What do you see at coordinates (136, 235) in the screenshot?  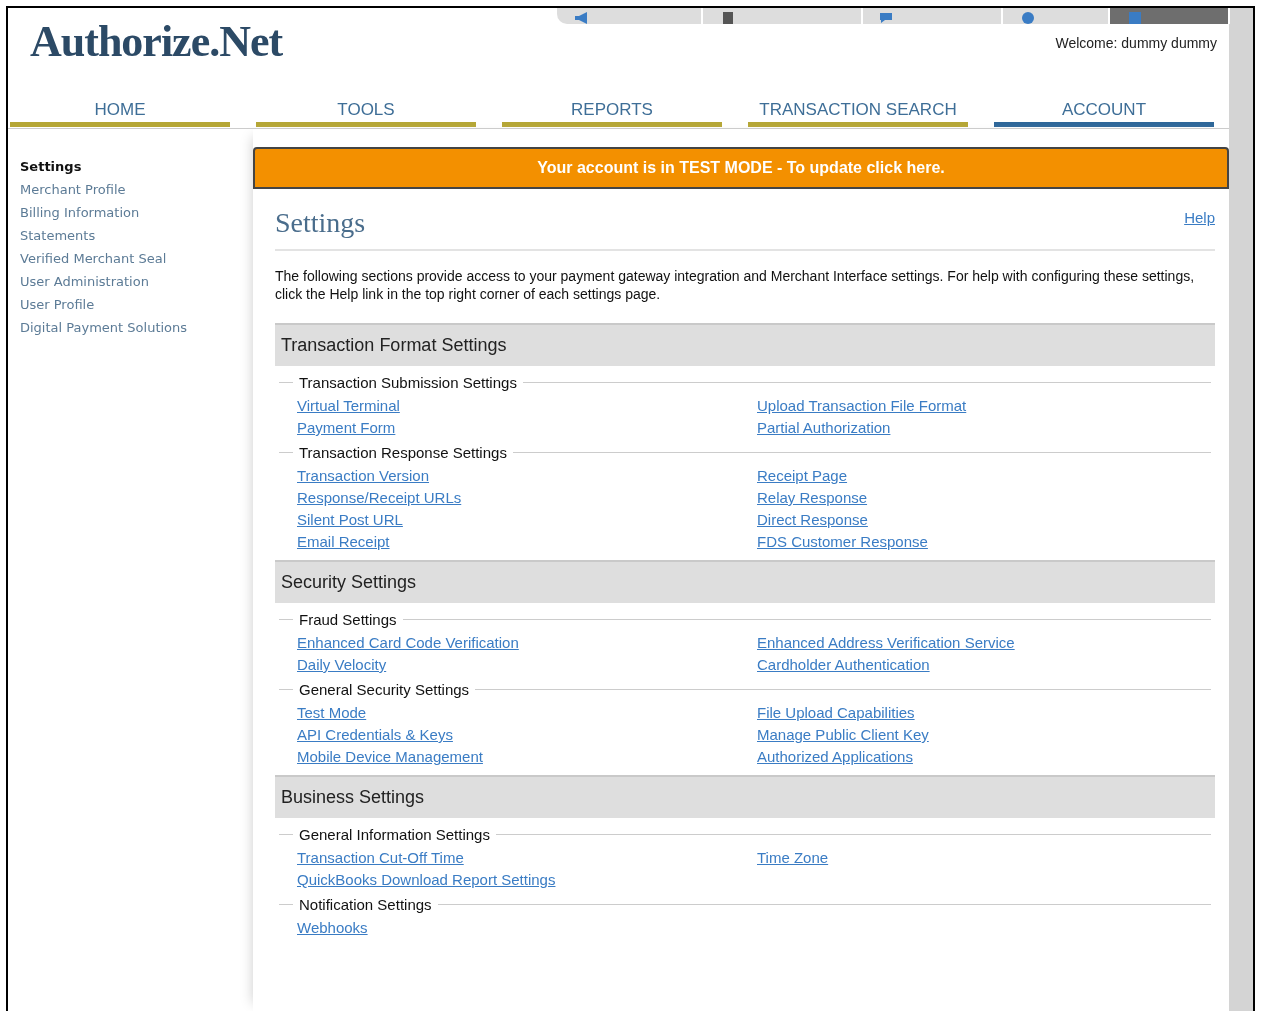 I see `sidebar-link: Statements` at bounding box center [136, 235].